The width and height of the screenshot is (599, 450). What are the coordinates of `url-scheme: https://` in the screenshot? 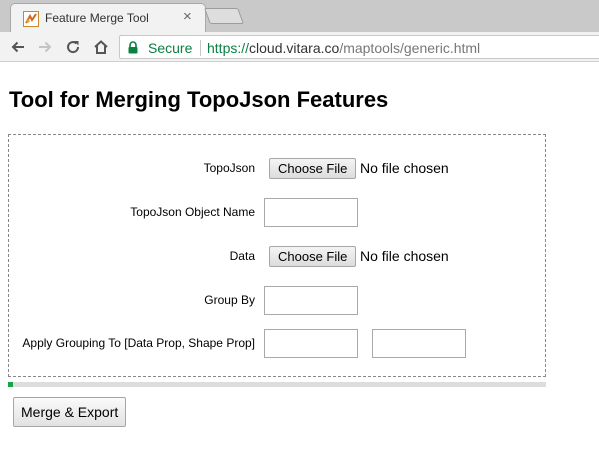 It's located at (228, 48).